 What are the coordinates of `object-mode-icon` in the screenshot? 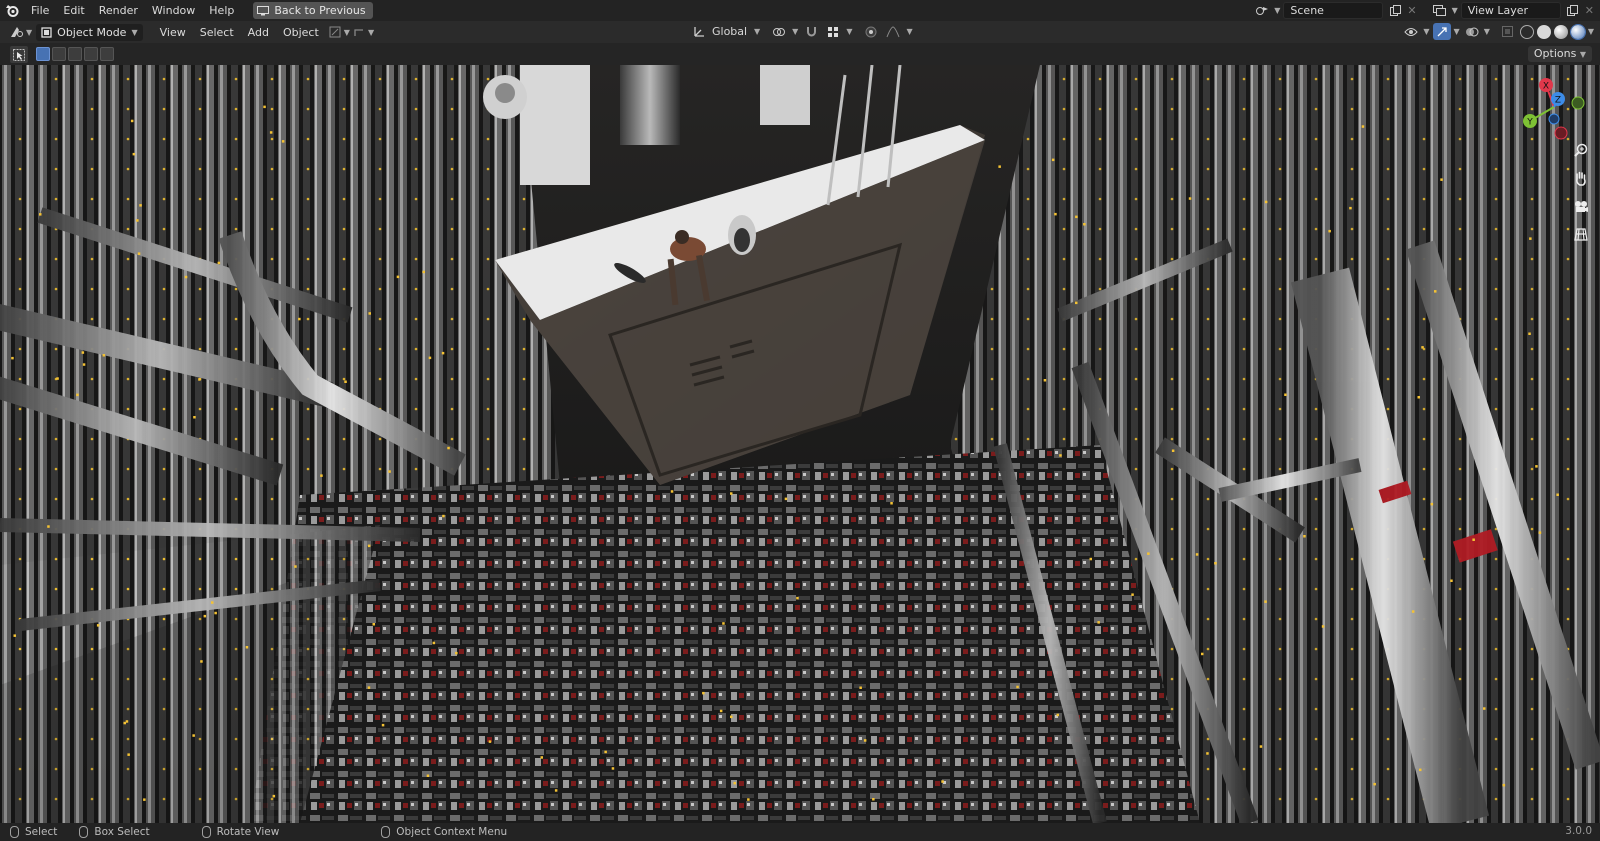 It's located at (46, 32).